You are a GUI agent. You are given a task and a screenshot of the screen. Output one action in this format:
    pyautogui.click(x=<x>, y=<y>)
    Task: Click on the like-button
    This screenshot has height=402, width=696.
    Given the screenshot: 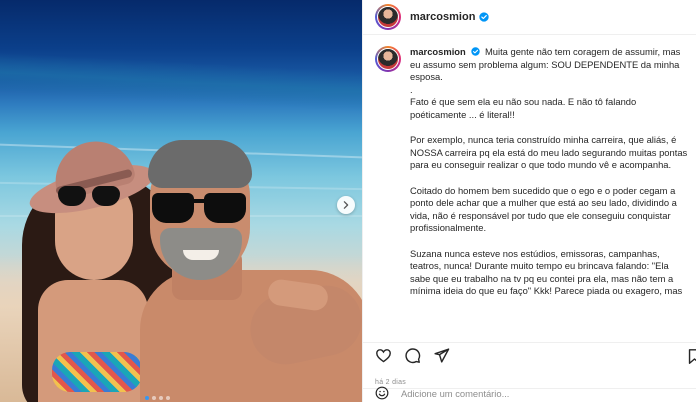 What is the action you would take?
    pyautogui.click(x=383, y=355)
    